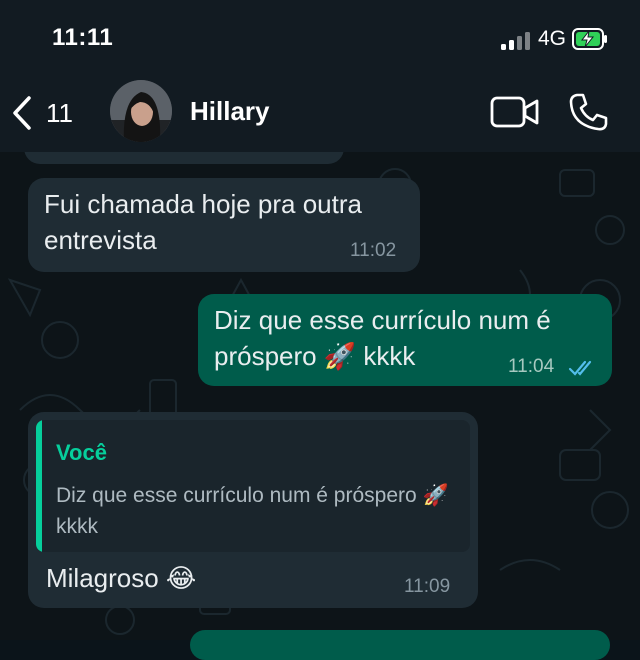 Image resolution: width=640 pixels, height=660 pixels. What do you see at coordinates (83, 37) in the screenshot?
I see `status-time: 11:11` at bounding box center [83, 37].